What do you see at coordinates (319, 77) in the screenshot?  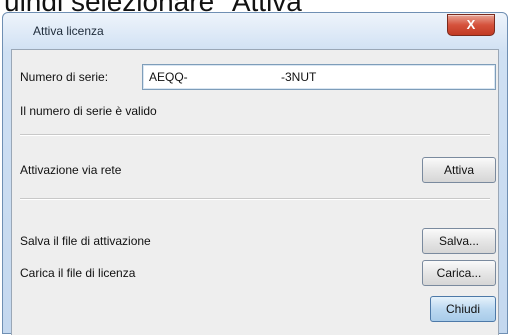 I see `serial-number-input: AEQQ- -3NUT` at bounding box center [319, 77].